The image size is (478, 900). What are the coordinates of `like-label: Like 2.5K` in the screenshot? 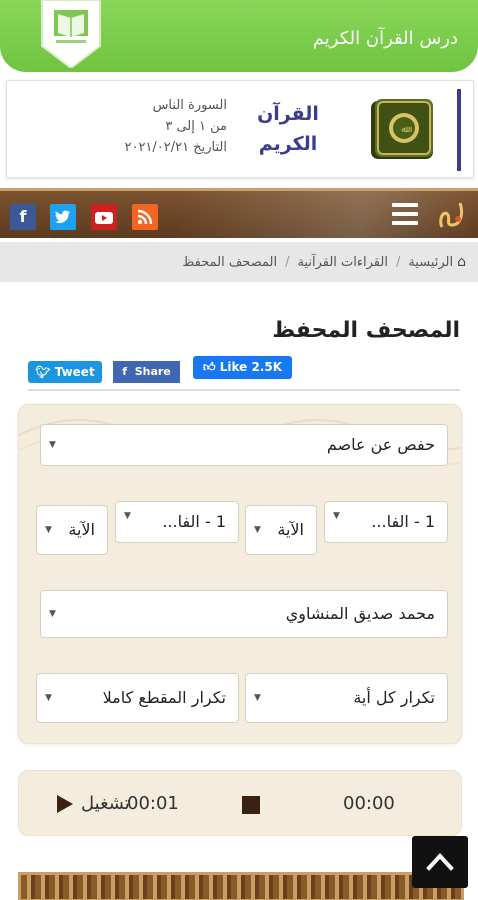 It's located at (251, 367).